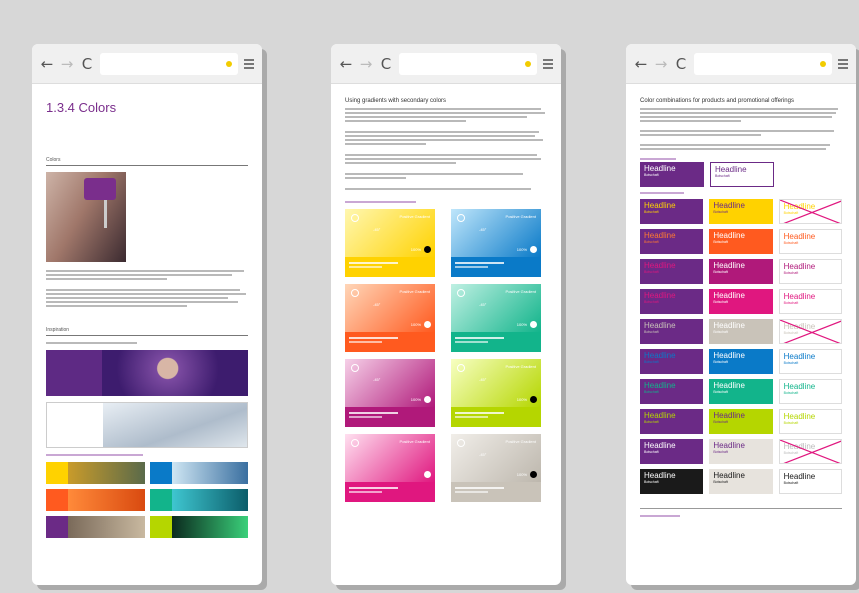  I want to click on browser-toolbar: ← → C, so click(741, 64).